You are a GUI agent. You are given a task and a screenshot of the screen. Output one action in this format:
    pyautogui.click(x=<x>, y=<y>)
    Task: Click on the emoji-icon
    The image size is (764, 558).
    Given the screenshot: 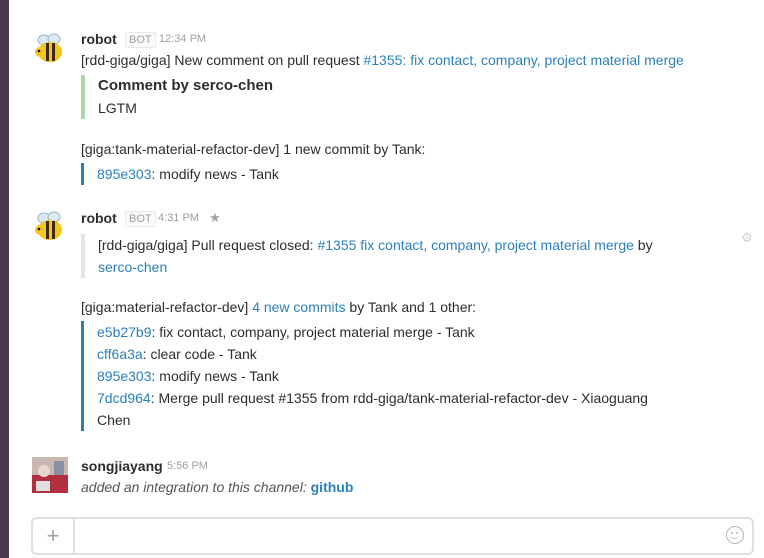 What is the action you would take?
    pyautogui.click(x=735, y=535)
    